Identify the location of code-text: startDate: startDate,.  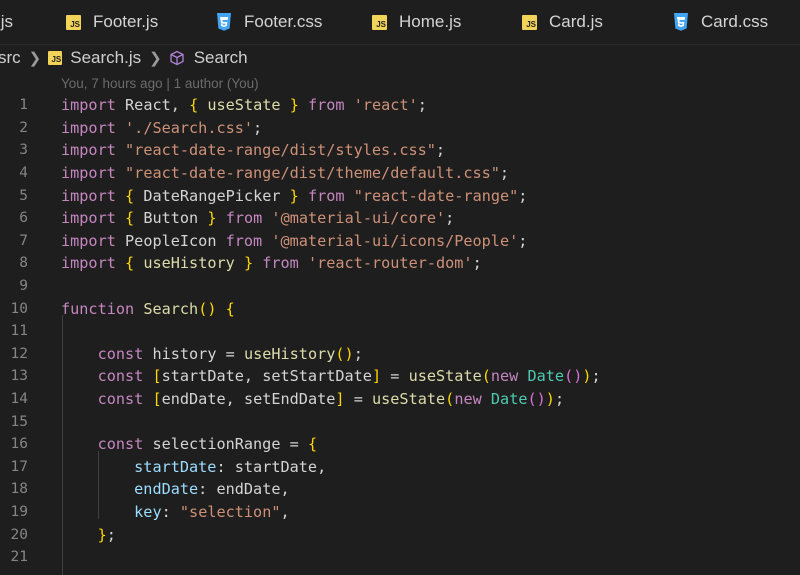
(230, 466).